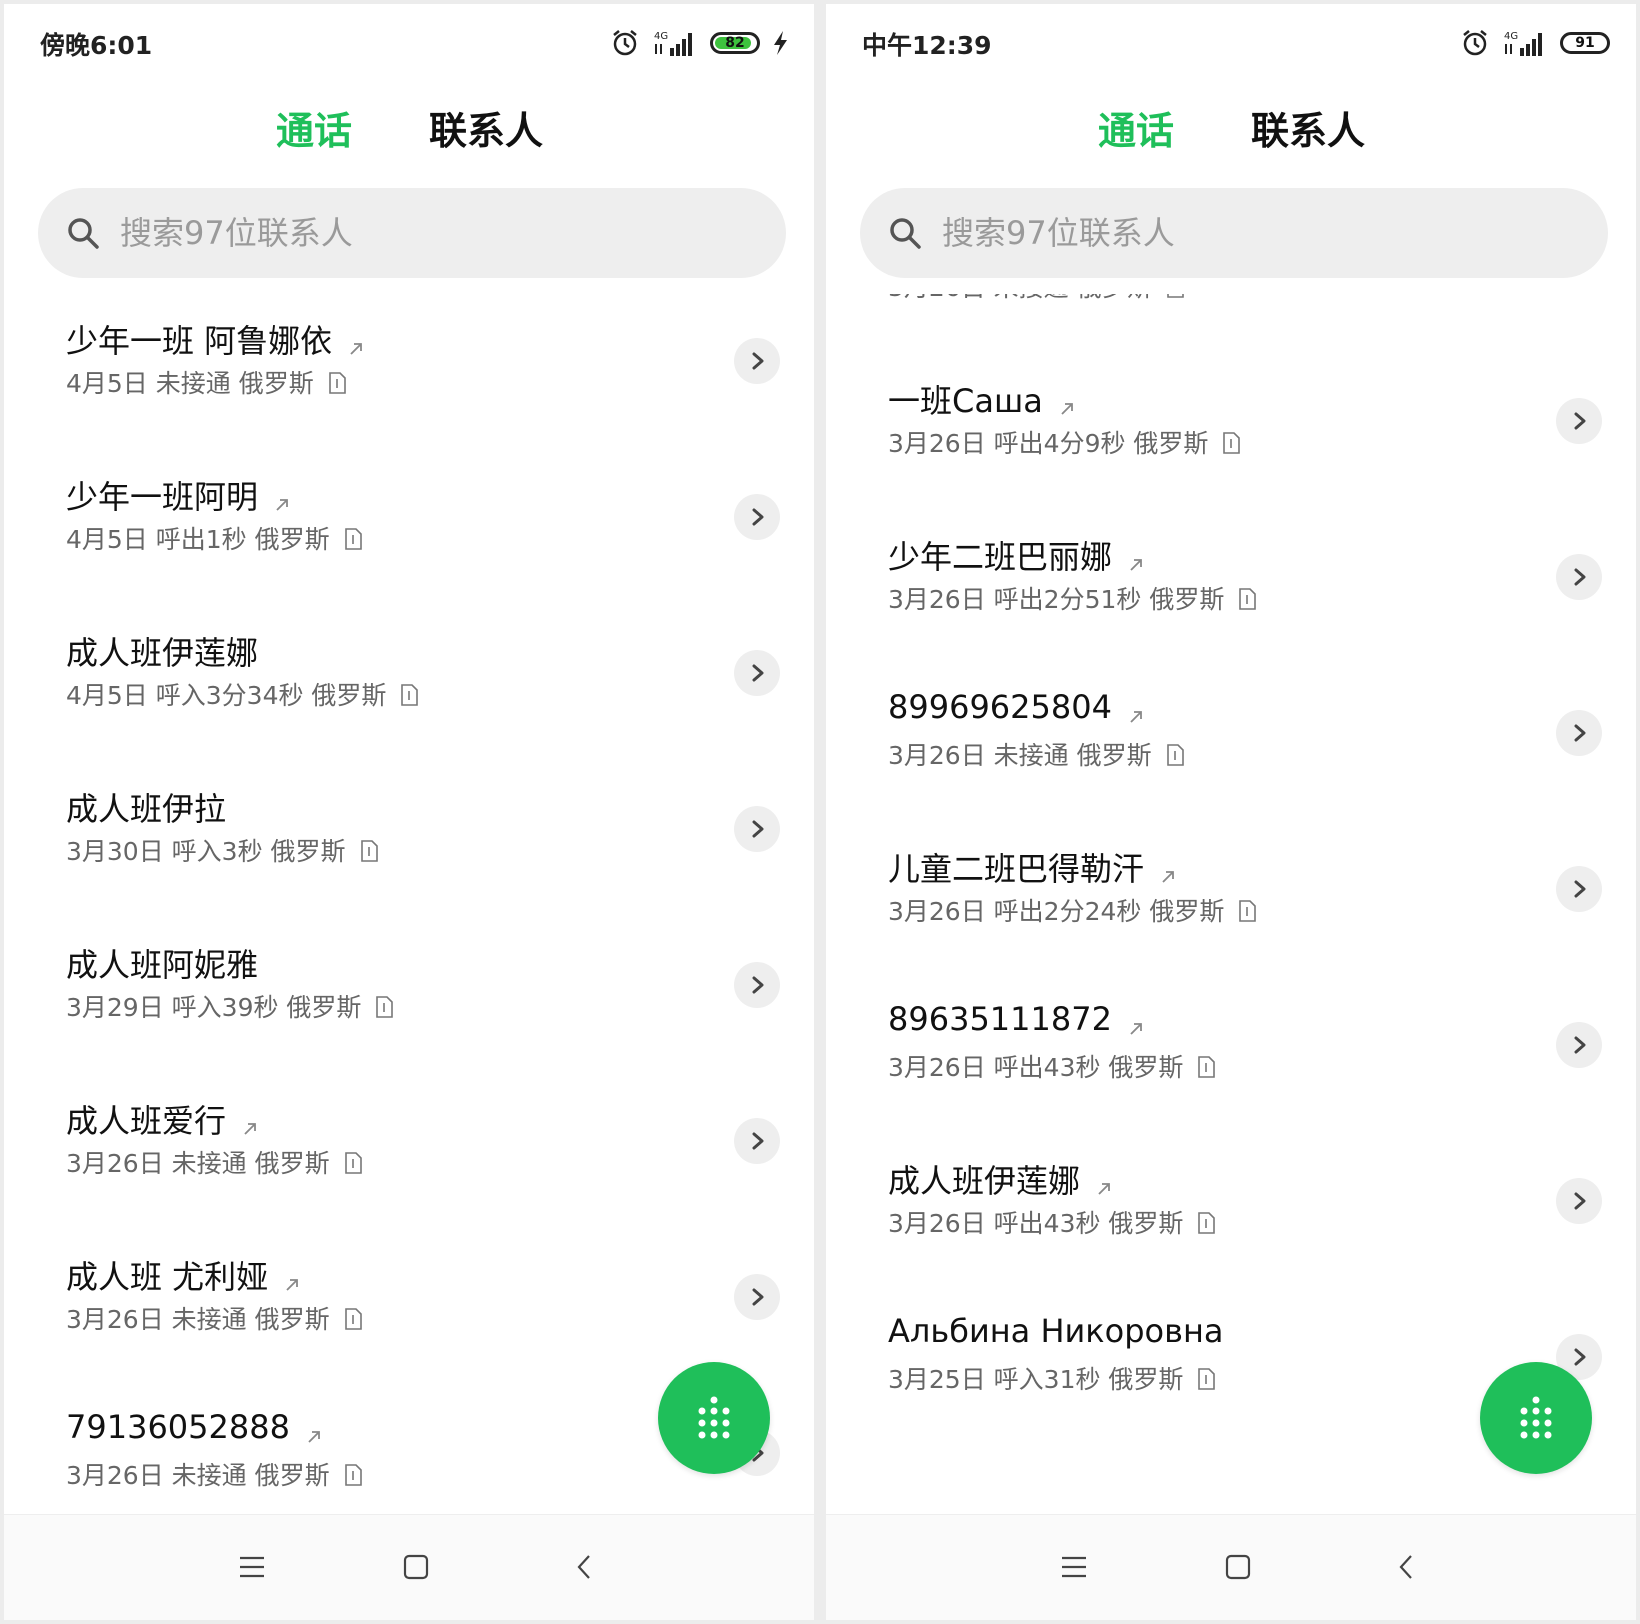 The image size is (1640, 1624). What do you see at coordinates (1000, 557) in the screenshot?
I see `contact-name-text: 少年二班巴丽娜` at bounding box center [1000, 557].